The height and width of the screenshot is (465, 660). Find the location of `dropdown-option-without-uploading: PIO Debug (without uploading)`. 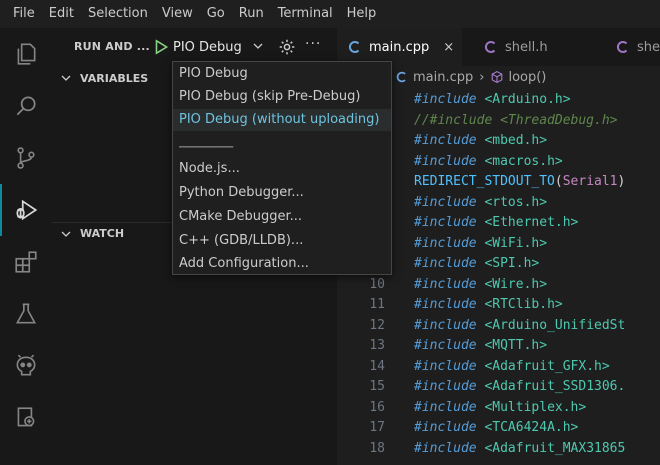

dropdown-option-without-uploading: PIO Debug (without uploading) is located at coordinates (282, 120).